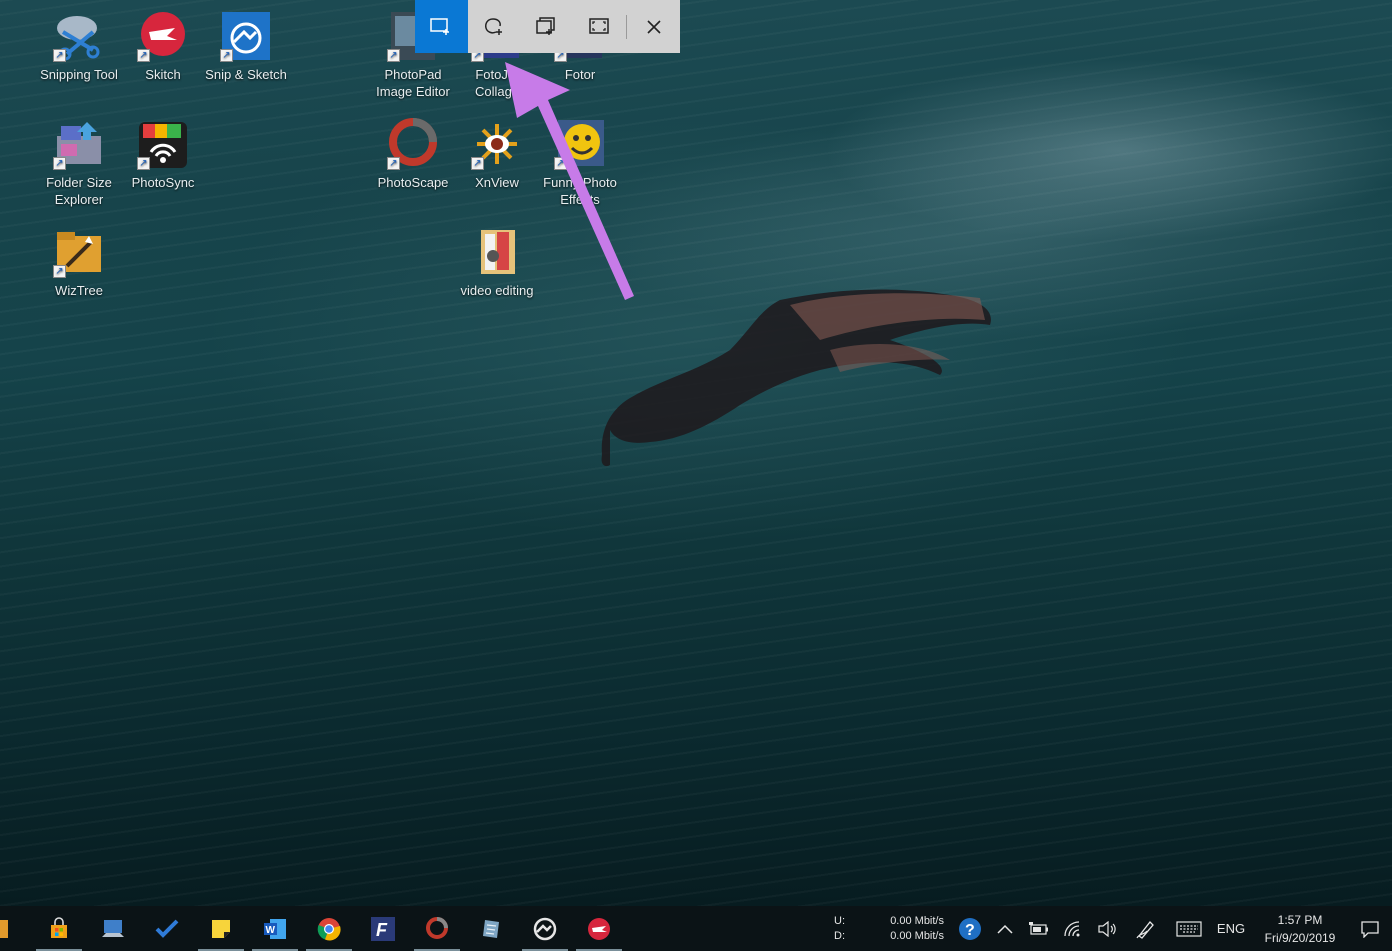 The image size is (1392, 951). I want to click on action-center-button, so click(1370, 928).